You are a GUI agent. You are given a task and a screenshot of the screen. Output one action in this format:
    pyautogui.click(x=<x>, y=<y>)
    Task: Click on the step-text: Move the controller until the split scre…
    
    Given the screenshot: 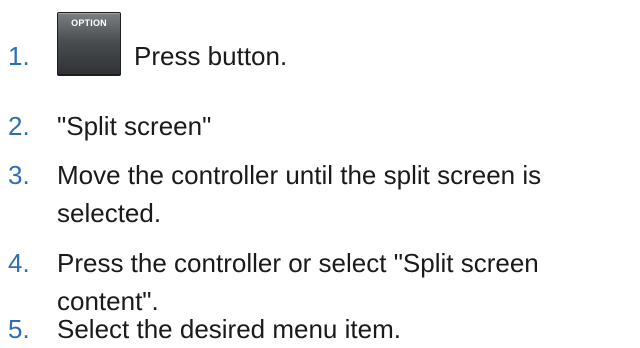 What is the action you would take?
    pyautogui.click(x=299, y=194)
    